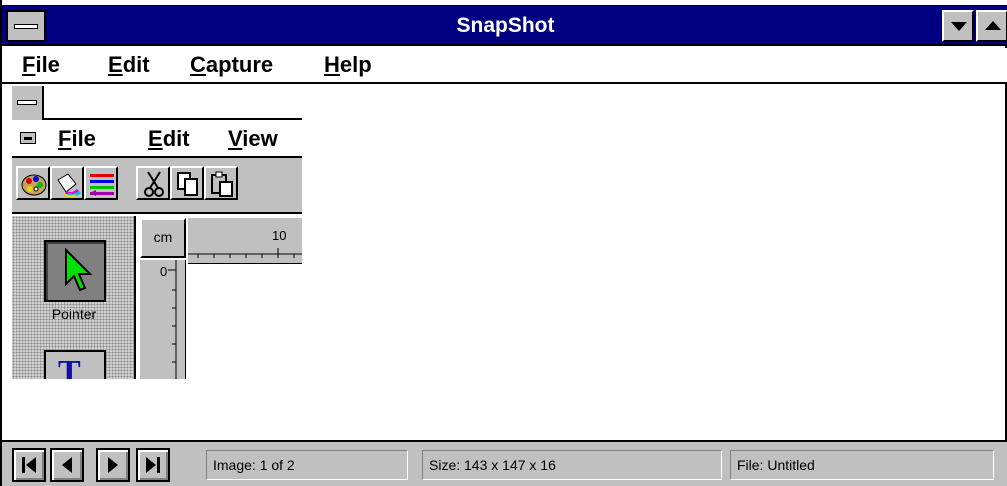  What do you see at coordinates (169, 138) in the screenshot?
I see `captured-menu-edit: Edit` at bounding box center [169, 138].